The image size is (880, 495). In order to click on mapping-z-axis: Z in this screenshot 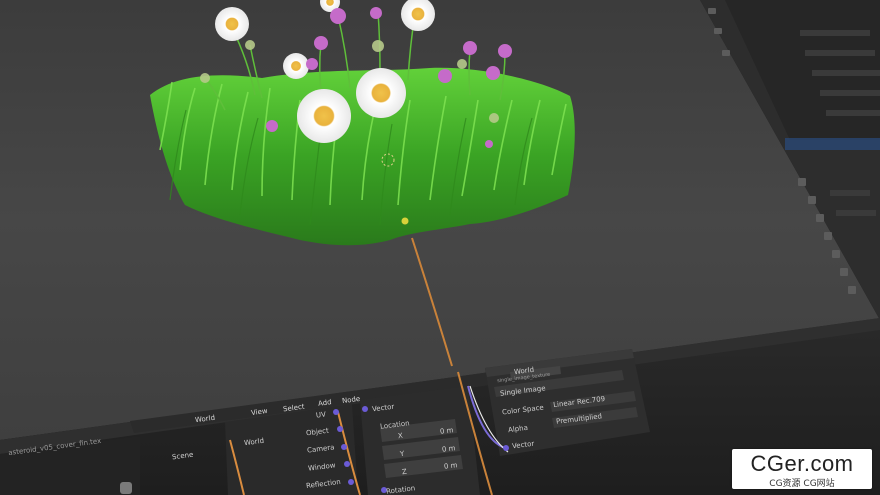, I will do `click(405, 472)`.